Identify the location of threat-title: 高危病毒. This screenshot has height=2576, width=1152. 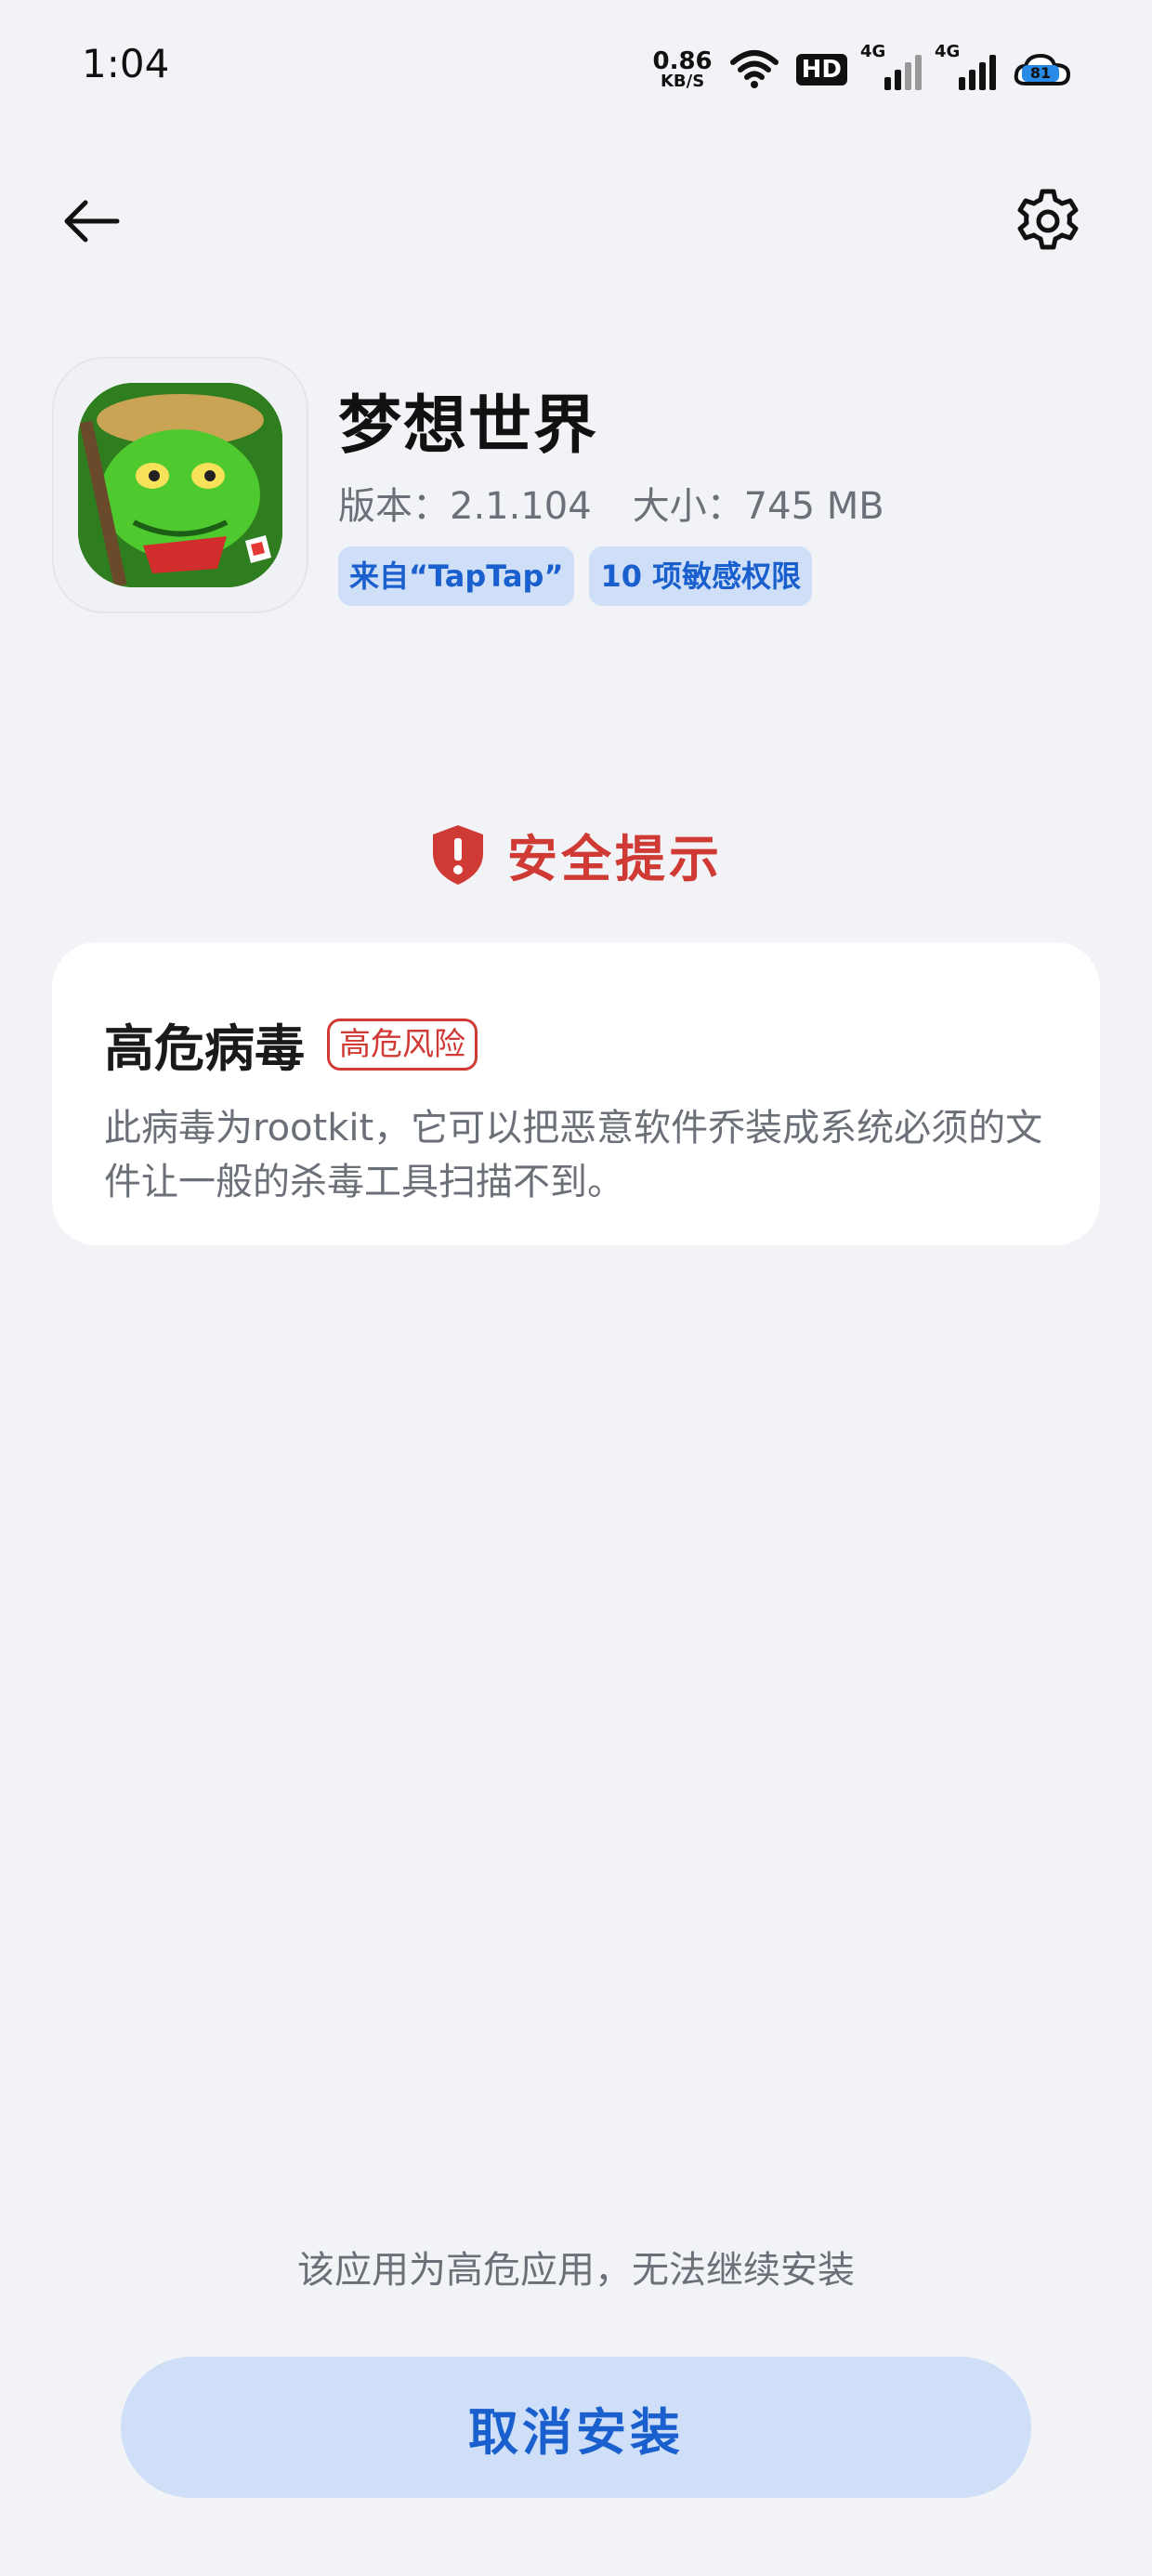
(204, 1048).